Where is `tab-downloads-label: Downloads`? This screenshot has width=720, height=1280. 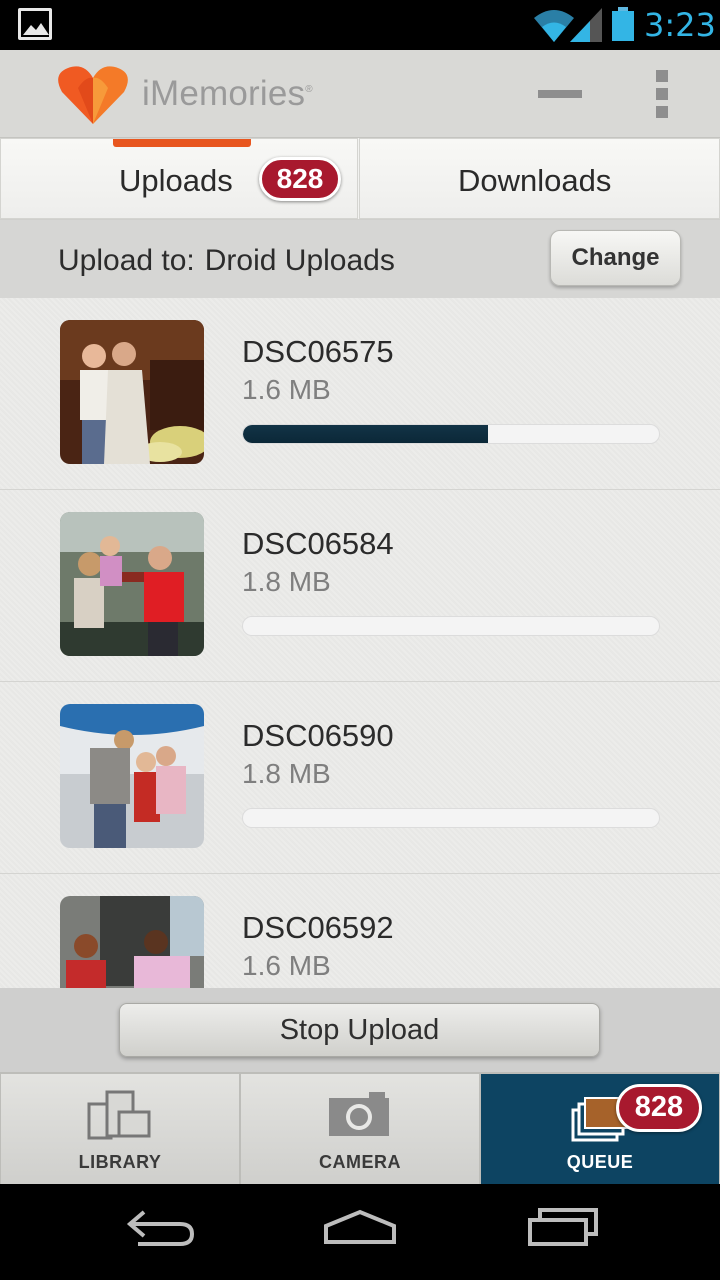
tab-downloads-label: Downloads is located at coordinates (535, 180).